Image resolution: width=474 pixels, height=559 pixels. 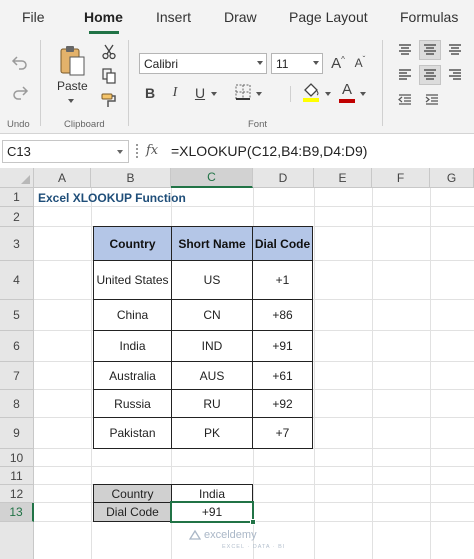 I want to click on fill-color-dropdown-icon, so click(x=328, y=94).